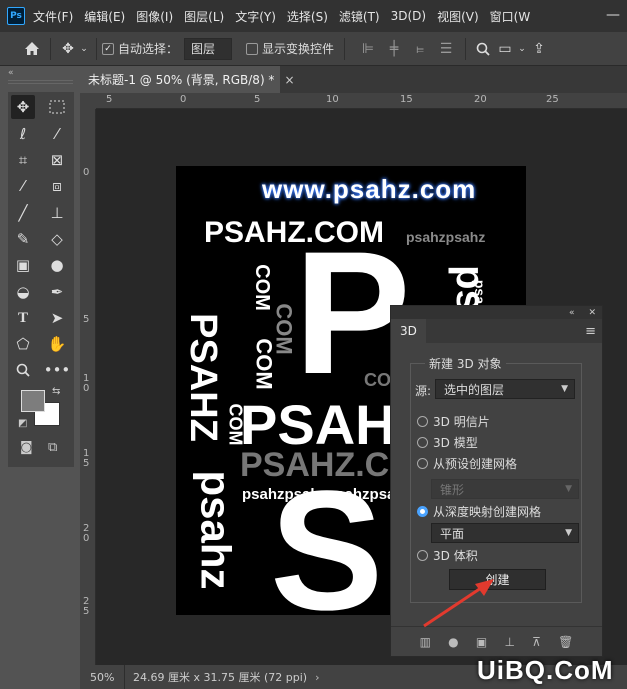 This screenshot has height=689, width=627. I want to click on ruler-horizontal: 5 0 5 10 15 20 25, so click(361, 101).